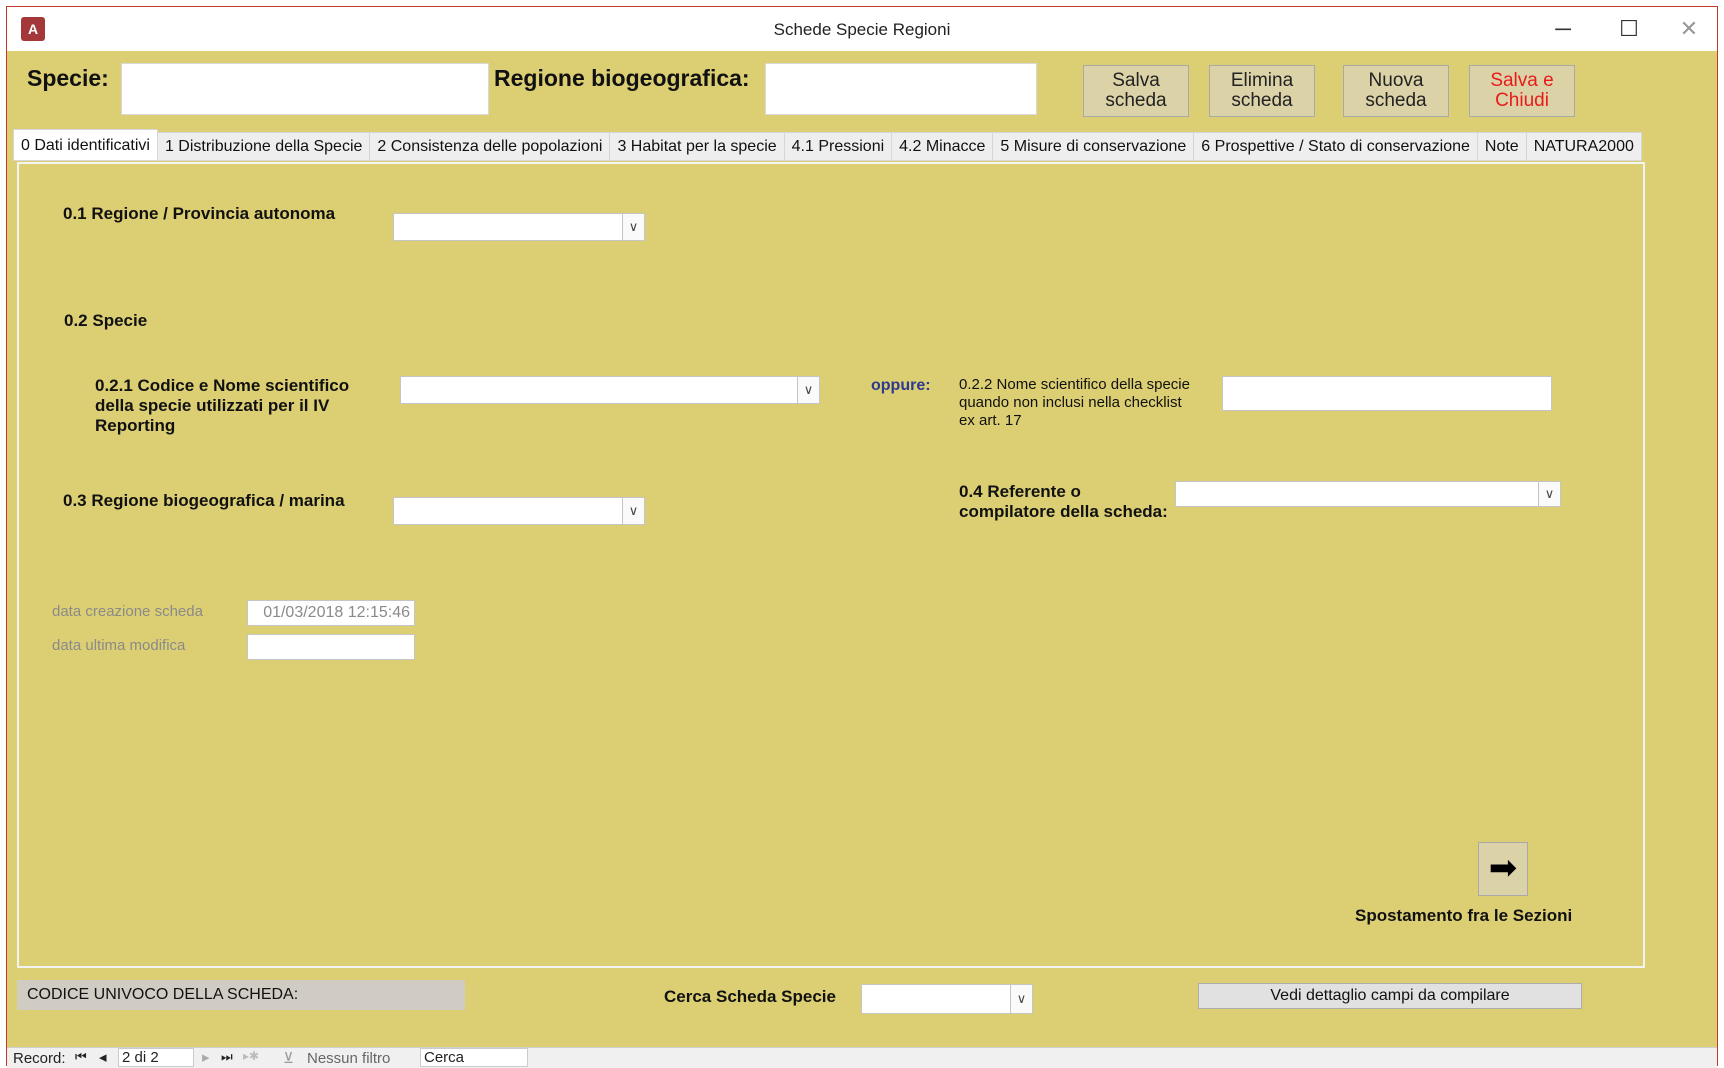 The height and width of the screenshot is (1068, 1724). Describe the element at coordinates (1629, 29) in the screenshot. I see `maximize-button: ☐` at that location.